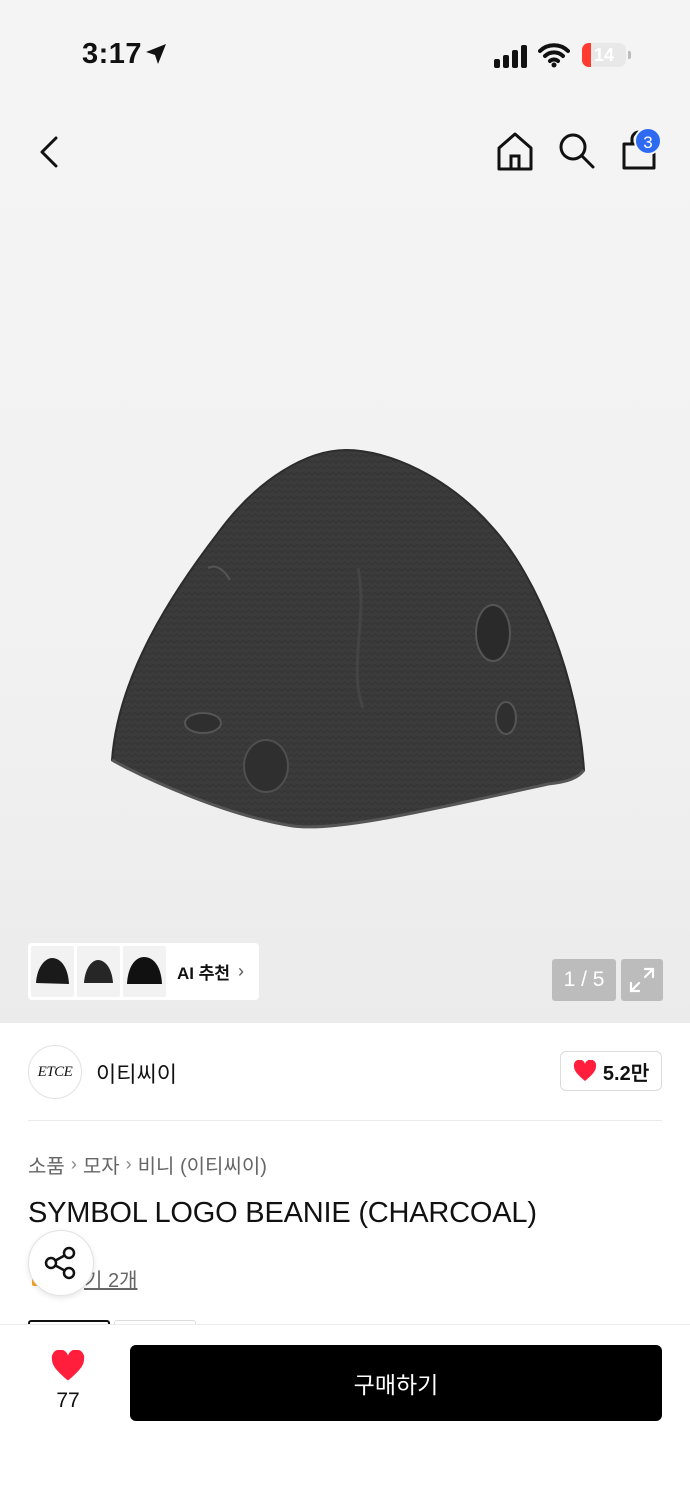 The image size is (690, 1500). Describe the element at coordinates (396, 1383) in the screenshot. I see `buy-button: 구매하기` at that location.